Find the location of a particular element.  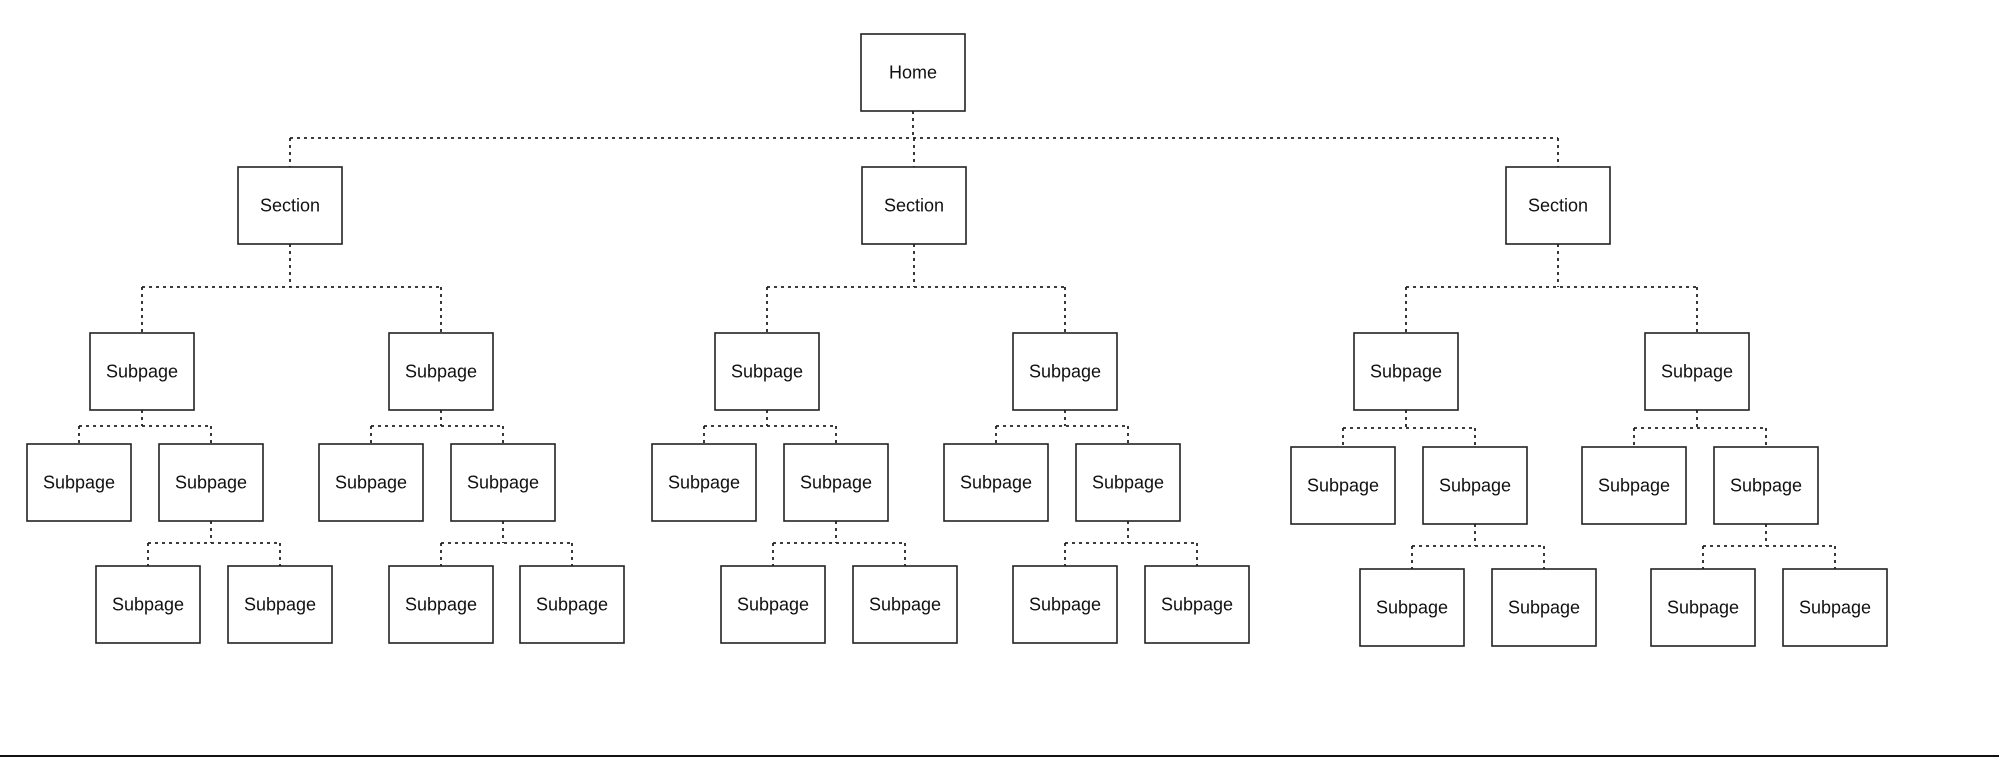

home-node: Home is located at coordinates (913, 72).